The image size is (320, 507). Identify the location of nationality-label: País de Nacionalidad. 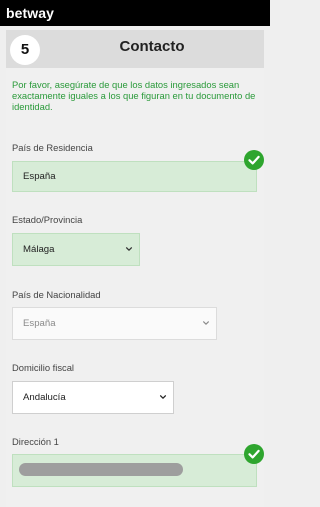
(56, 294).